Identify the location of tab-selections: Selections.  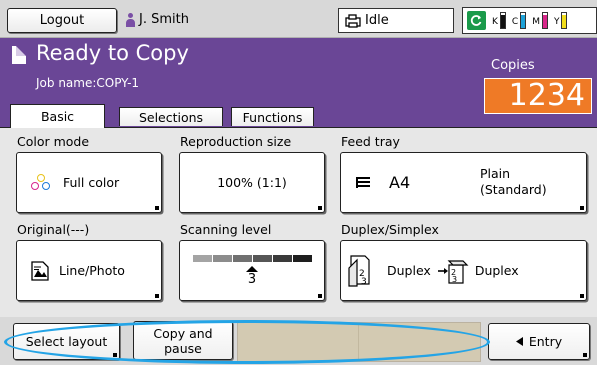
(171, 116).